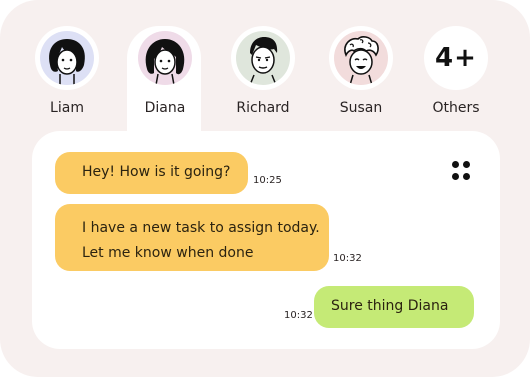  I want to click on message-time: 10:25, so click(267, 180).